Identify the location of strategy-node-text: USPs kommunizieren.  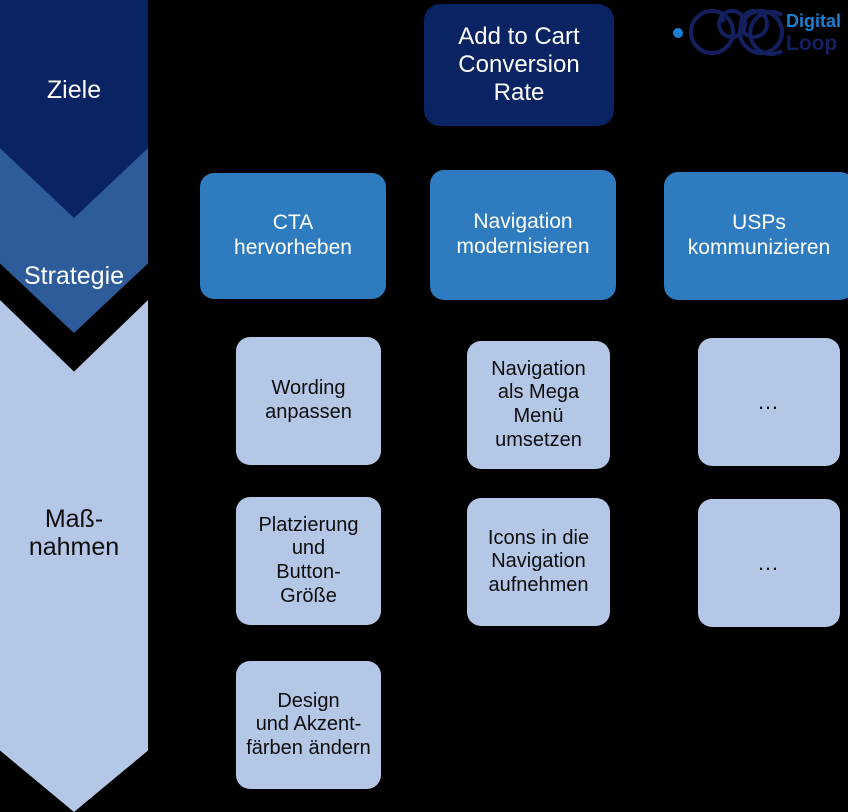
(759, 236).